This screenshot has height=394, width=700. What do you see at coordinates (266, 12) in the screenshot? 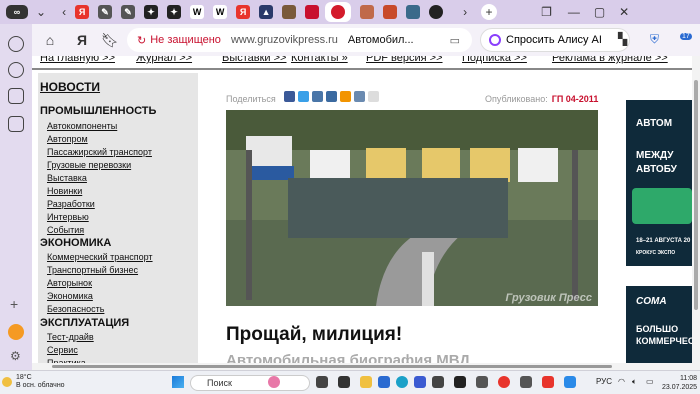
I see `tab-mountain-icon: ▲` at bounding box center [266, 12].